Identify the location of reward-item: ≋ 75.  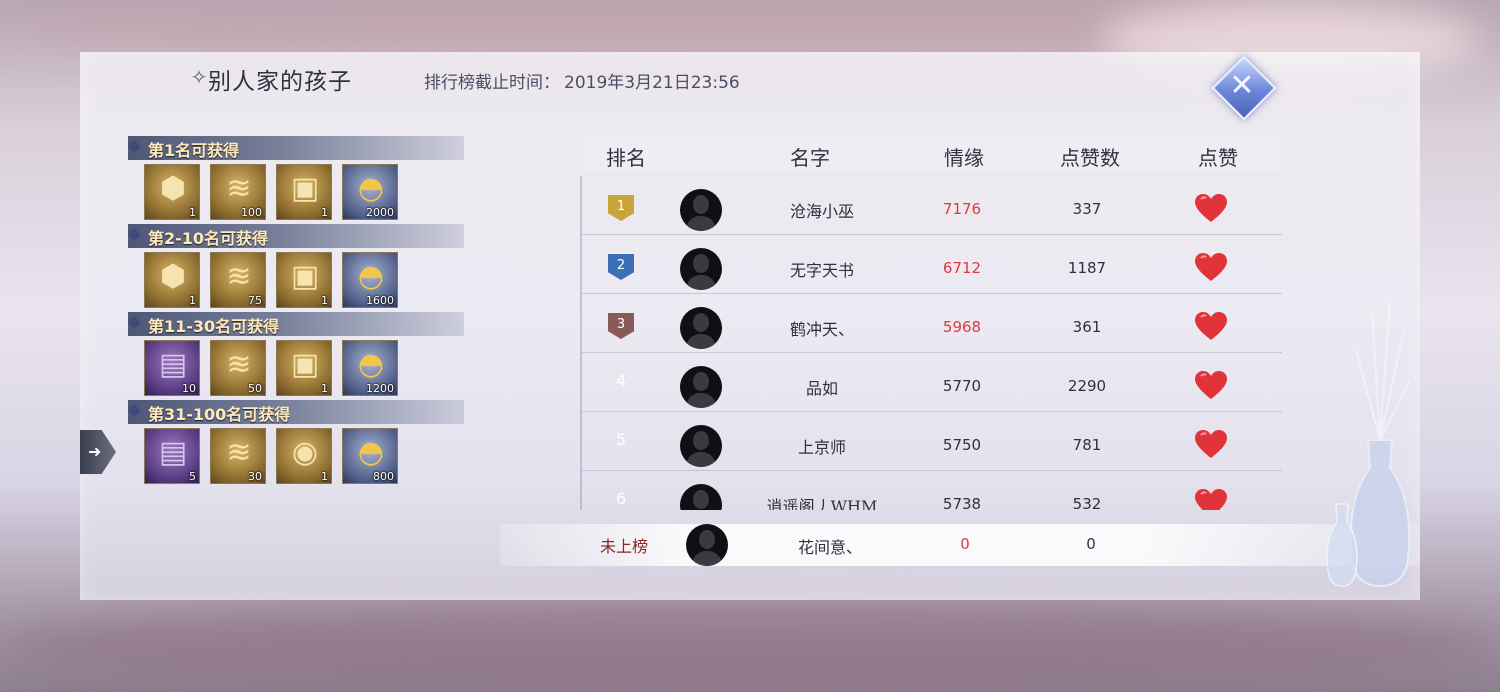
(238, 280).